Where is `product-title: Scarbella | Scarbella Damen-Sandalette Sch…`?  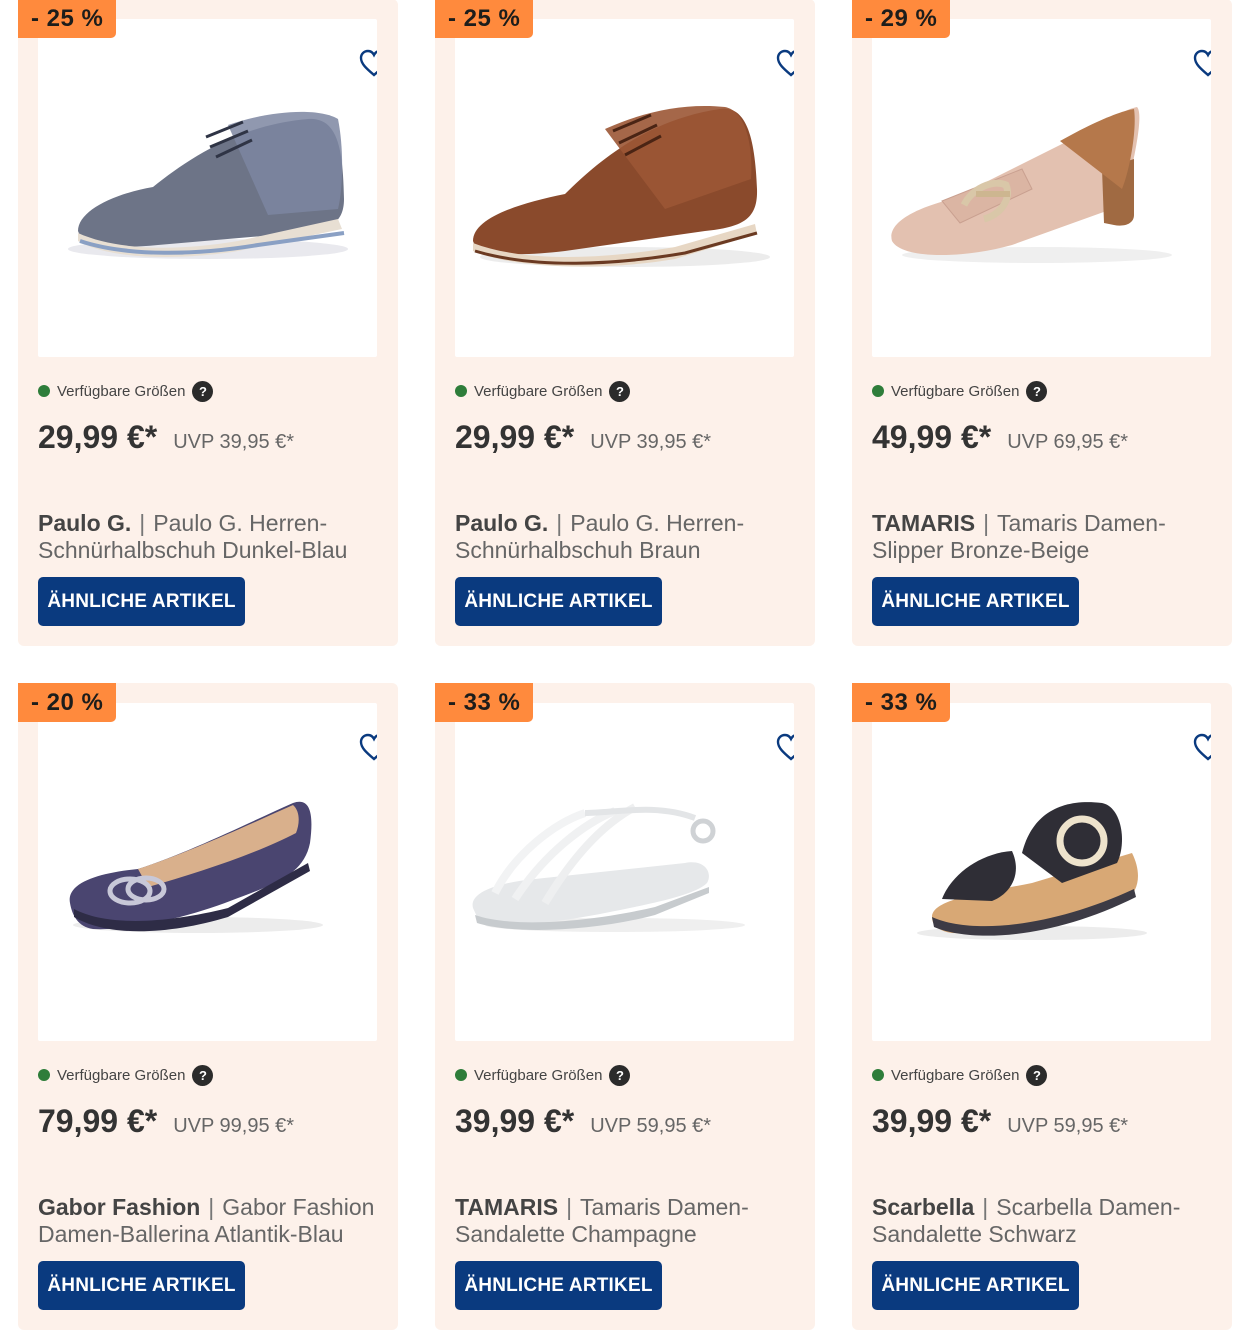 product-title: Scarbella | Scarbella Damen-Sandalette Sch… is located at coordinates (1044, 1221).